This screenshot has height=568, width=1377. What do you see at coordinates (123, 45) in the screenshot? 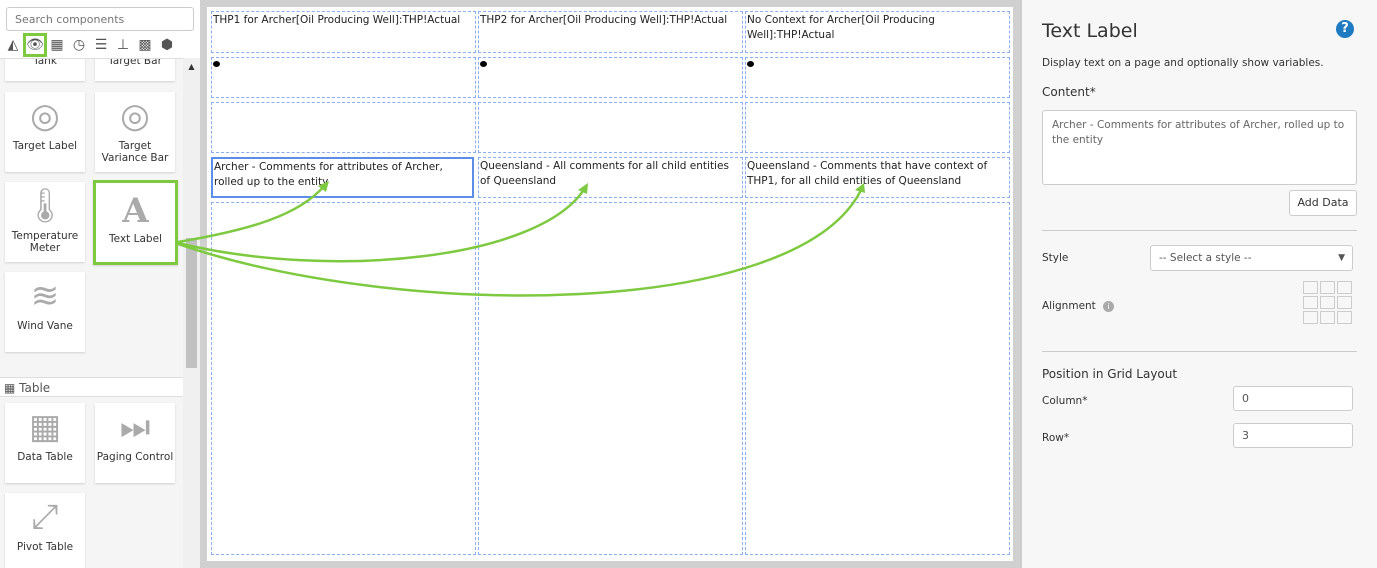
I see `hierarchy-icon: ⊥` at bounding box center [123, 45].